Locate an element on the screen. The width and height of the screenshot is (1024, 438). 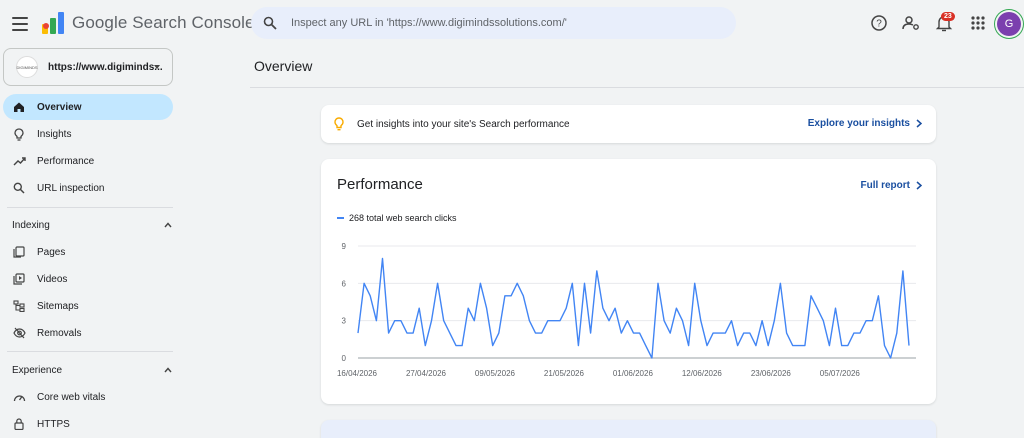
sidebar-item-videos: Videos is located at coordinates (88, 279).